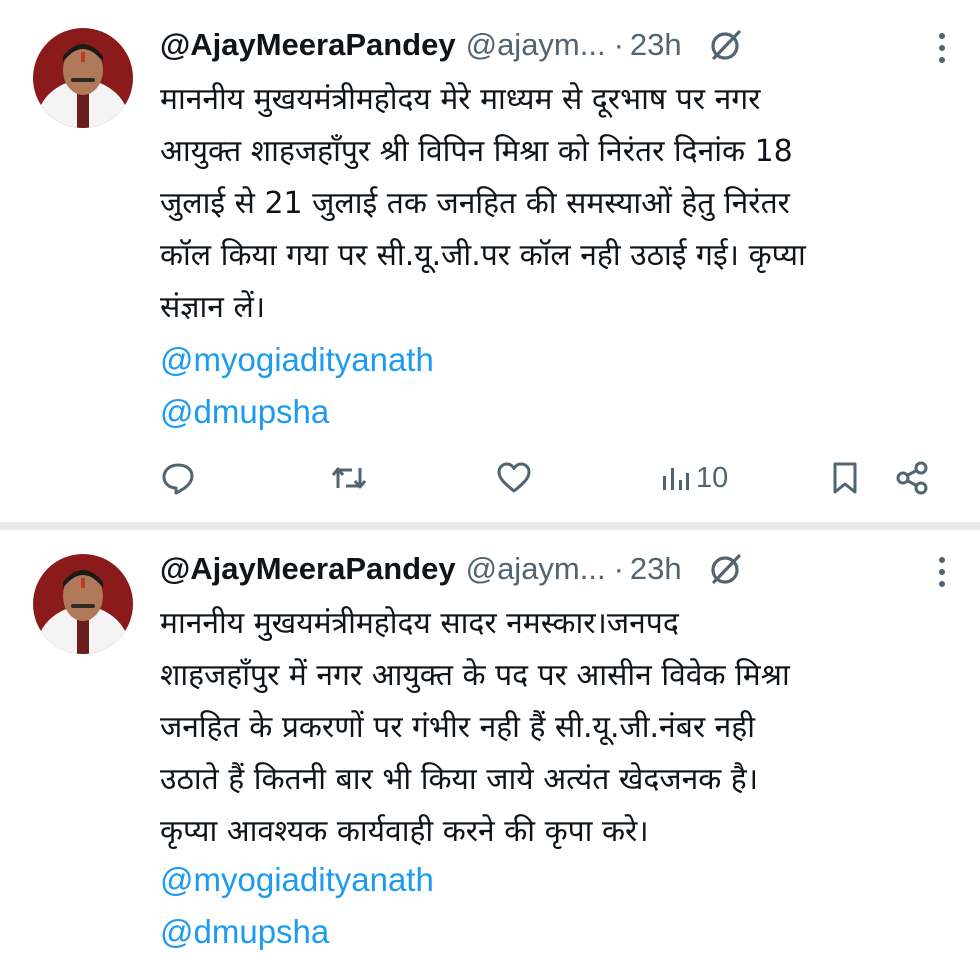  I want to click on retweet-icon, so click(349, 478).